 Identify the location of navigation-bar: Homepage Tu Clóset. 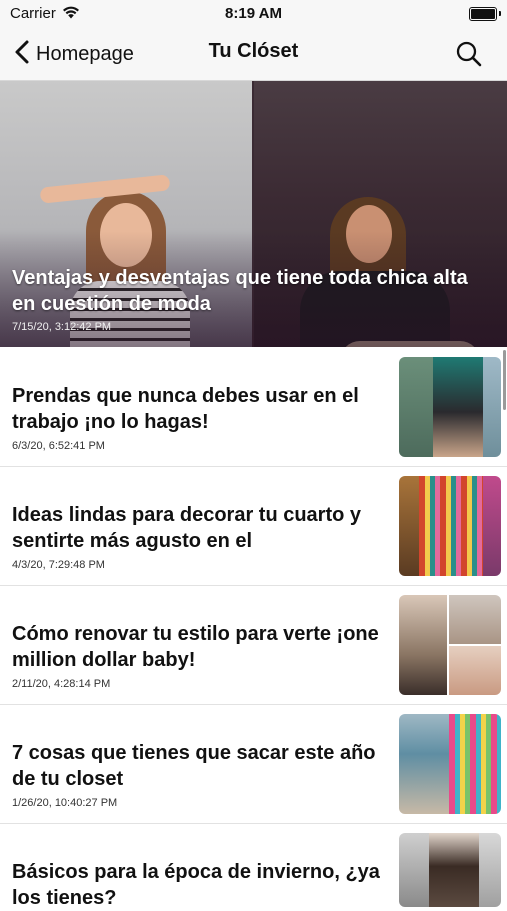
(253, 54).